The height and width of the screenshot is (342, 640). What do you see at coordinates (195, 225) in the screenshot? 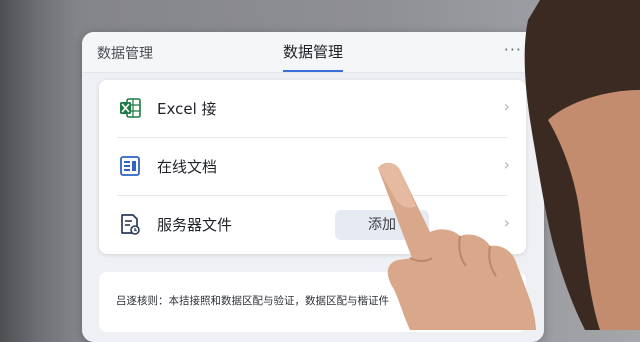
I see `menu-item-label: 服务器文件` at bounding box center [195, 225].